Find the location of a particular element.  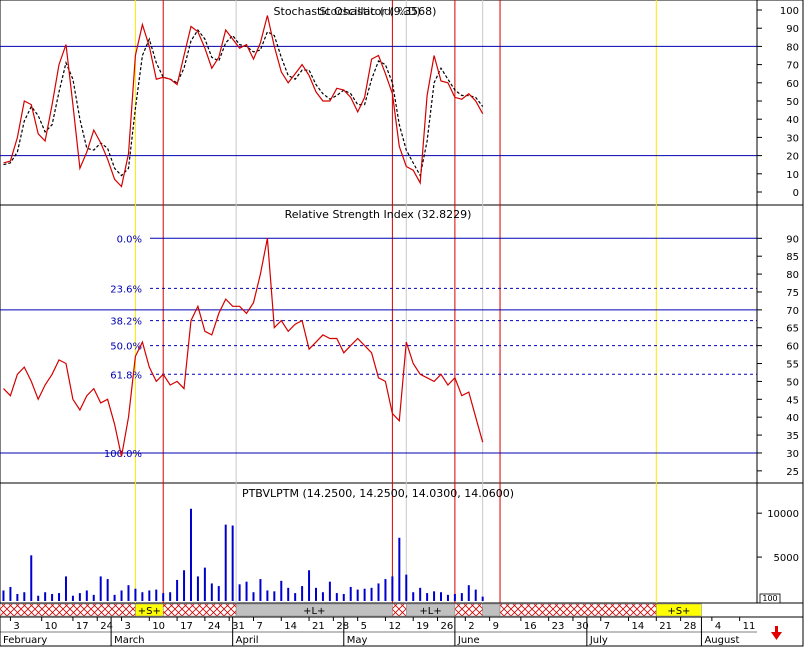

month-label-1: March is located at coordinates (129, 640).